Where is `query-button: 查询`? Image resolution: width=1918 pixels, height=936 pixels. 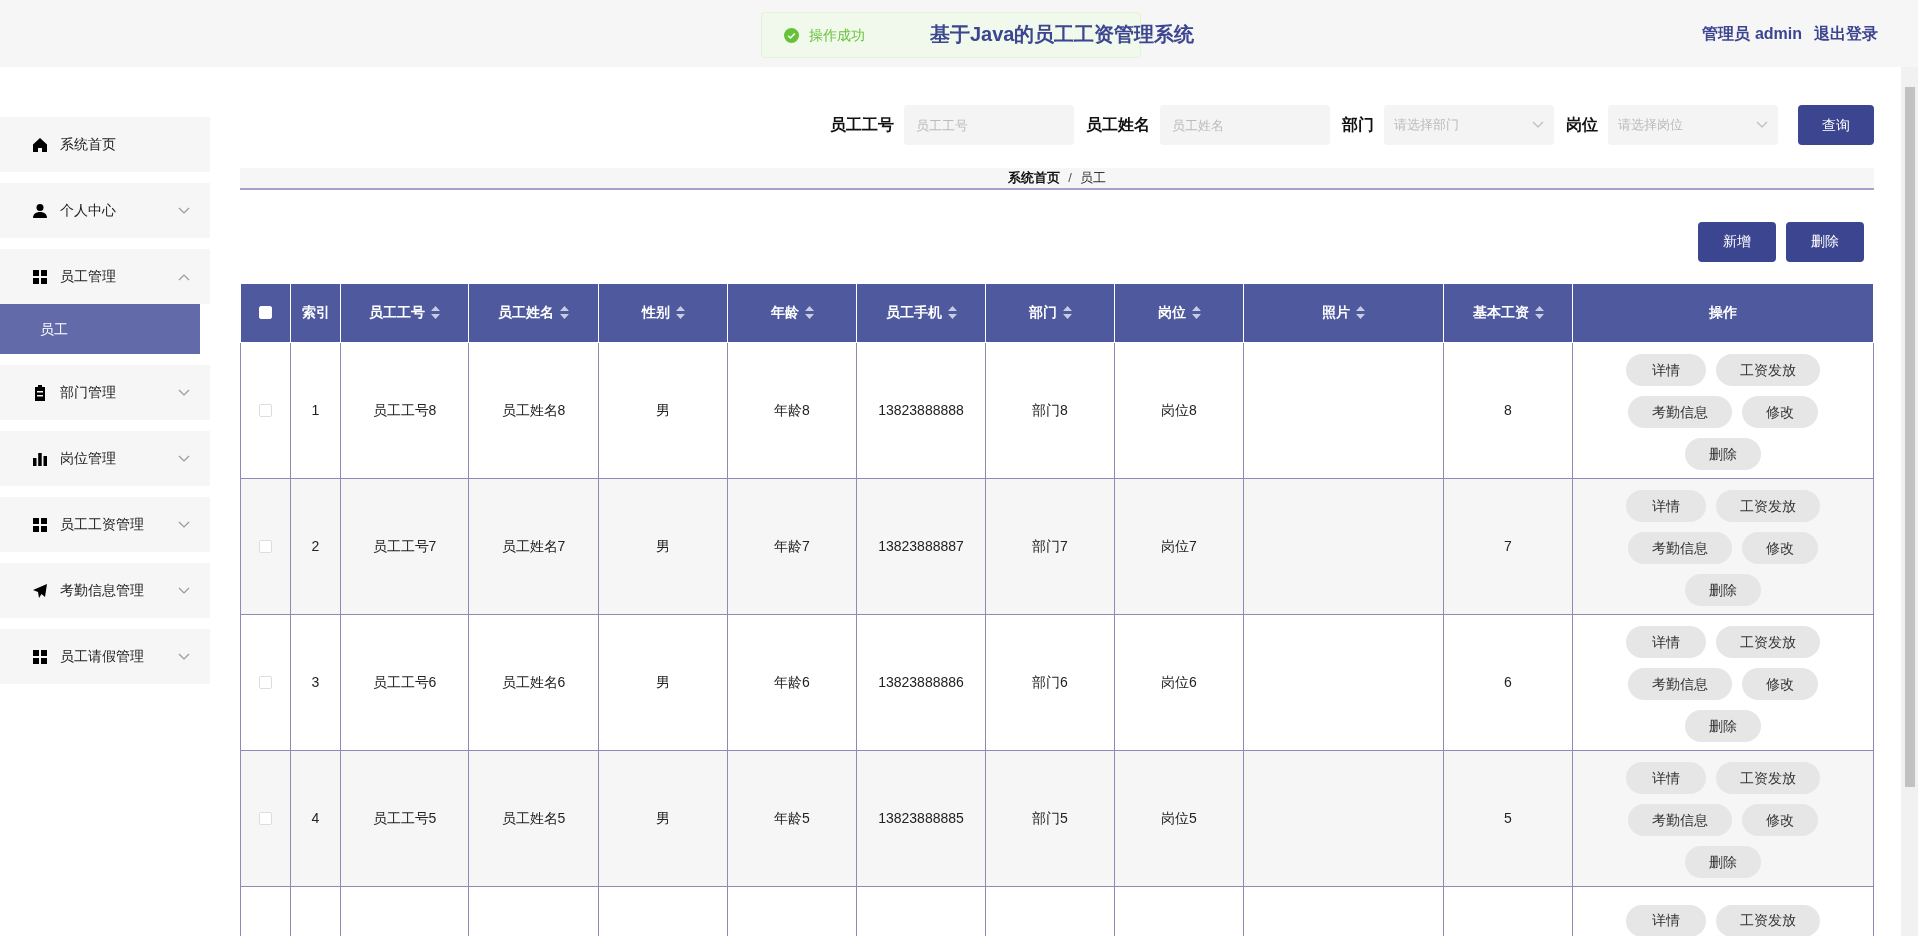 query-button: 查询 is located at coordinates (1836, 125).